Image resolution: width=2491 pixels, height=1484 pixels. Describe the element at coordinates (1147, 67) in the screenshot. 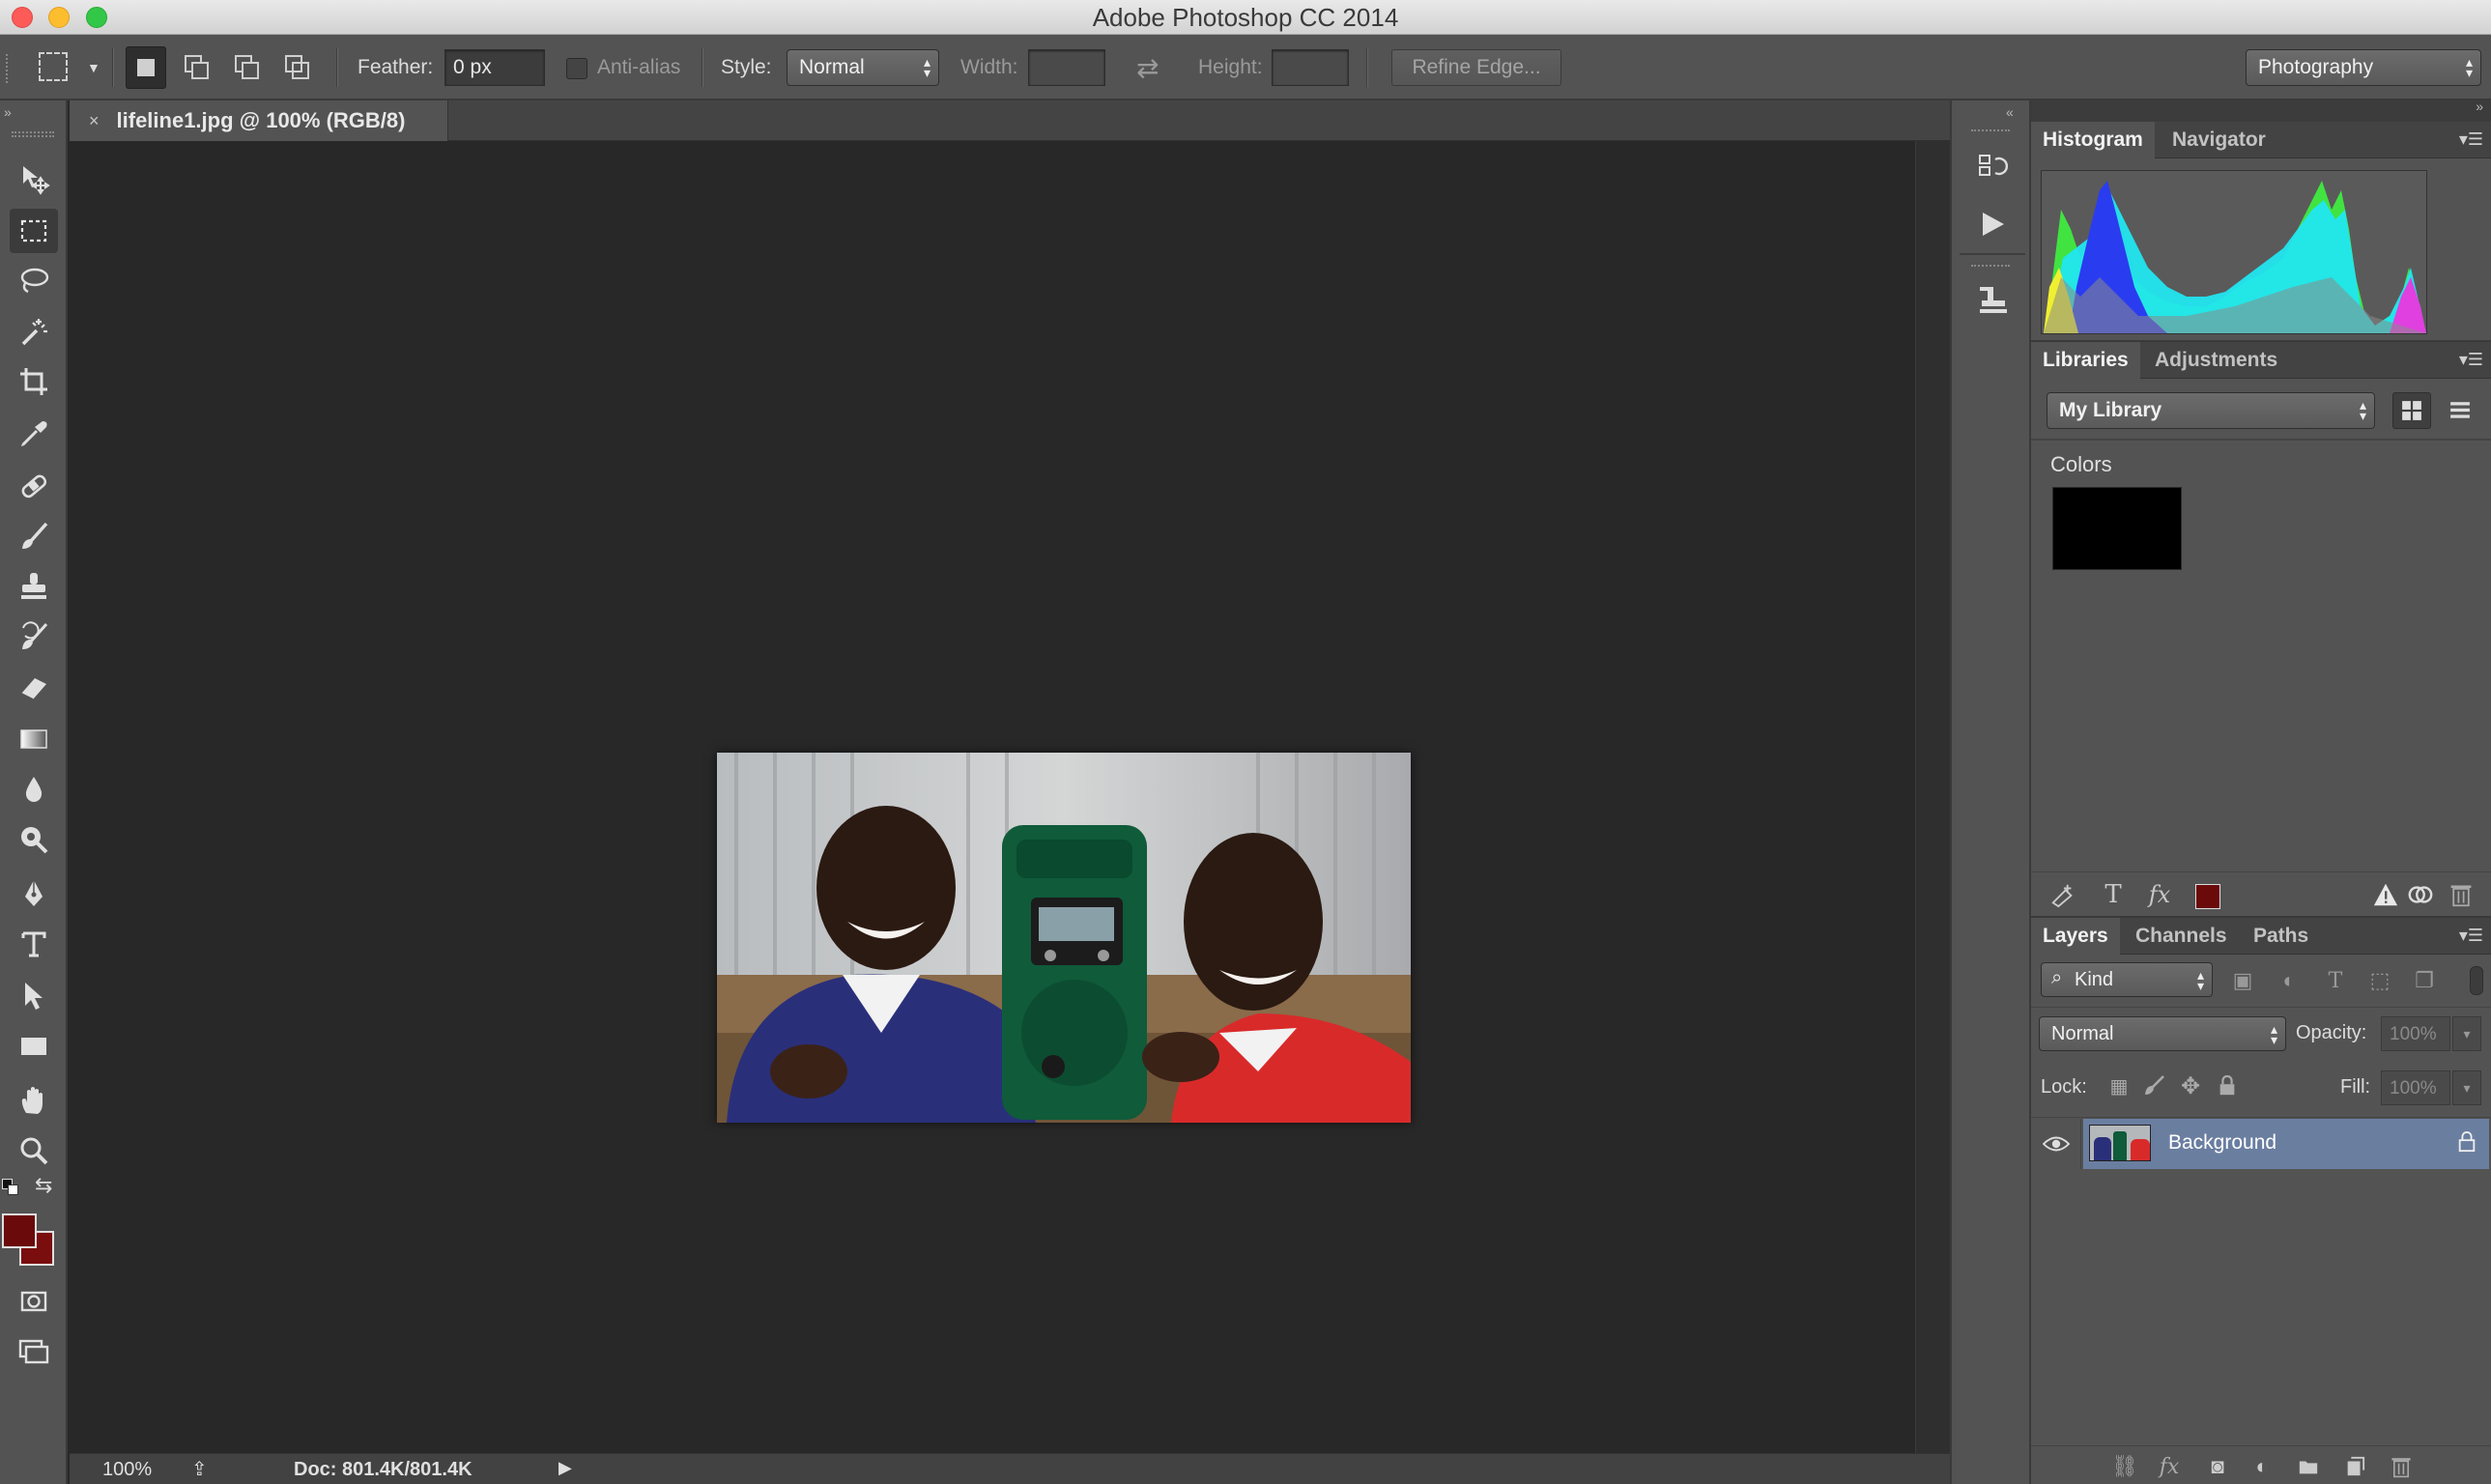

I see `swap-width-height-icon: ⇄` at that location.